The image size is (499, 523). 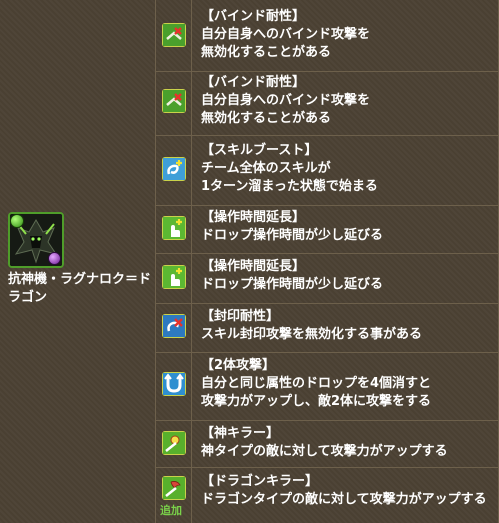 I want to click on seal-resist-icon, so click(x=174, y=326).